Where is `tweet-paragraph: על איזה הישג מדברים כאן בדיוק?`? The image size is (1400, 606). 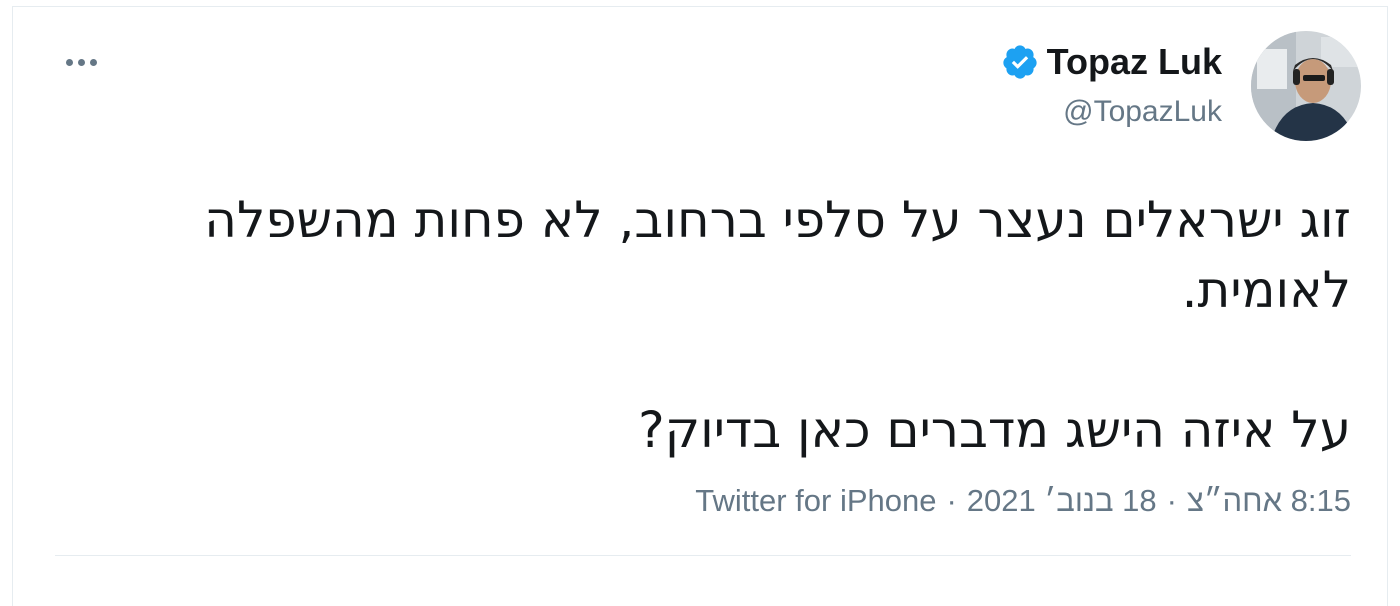 tweet-paragraph: על איזה הישג מדברים כאן בדיוק? is located at coordinates (994, 430).